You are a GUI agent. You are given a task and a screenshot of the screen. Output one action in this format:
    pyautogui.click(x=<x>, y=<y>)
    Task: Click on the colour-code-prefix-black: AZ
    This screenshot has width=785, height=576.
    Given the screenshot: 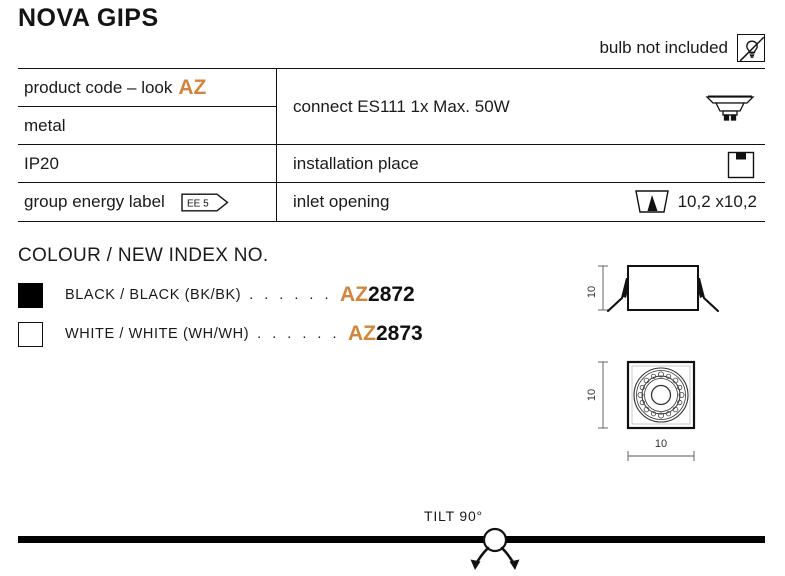 What is the action you would take?
    pyautogui.click(x=354, y=294)
    